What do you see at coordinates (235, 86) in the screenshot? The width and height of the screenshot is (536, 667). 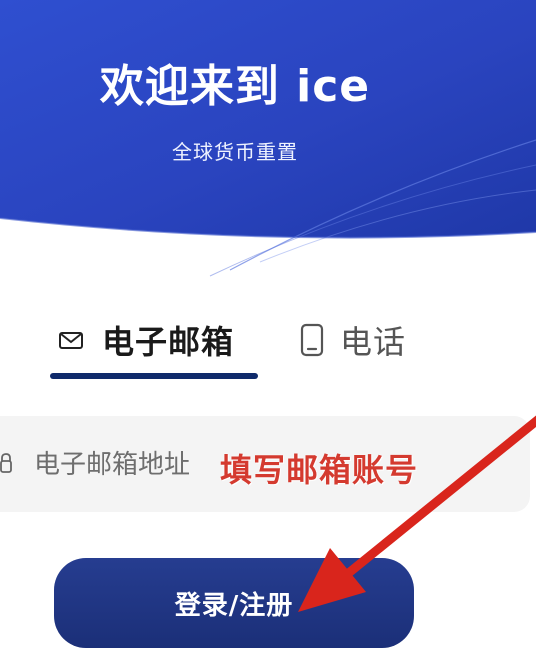 I see `page-title: 欢迎来到 ice` at bounding box center [235, 86].